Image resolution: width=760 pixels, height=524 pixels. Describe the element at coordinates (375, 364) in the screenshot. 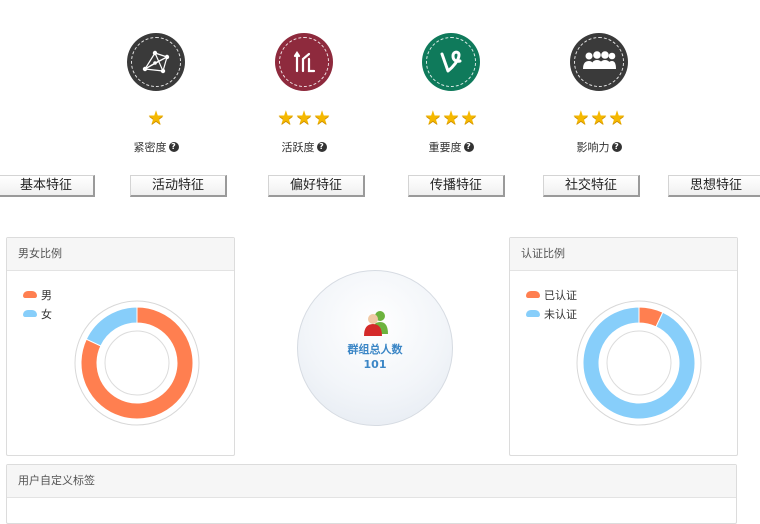

I see `group-total-value: 101` at that location.